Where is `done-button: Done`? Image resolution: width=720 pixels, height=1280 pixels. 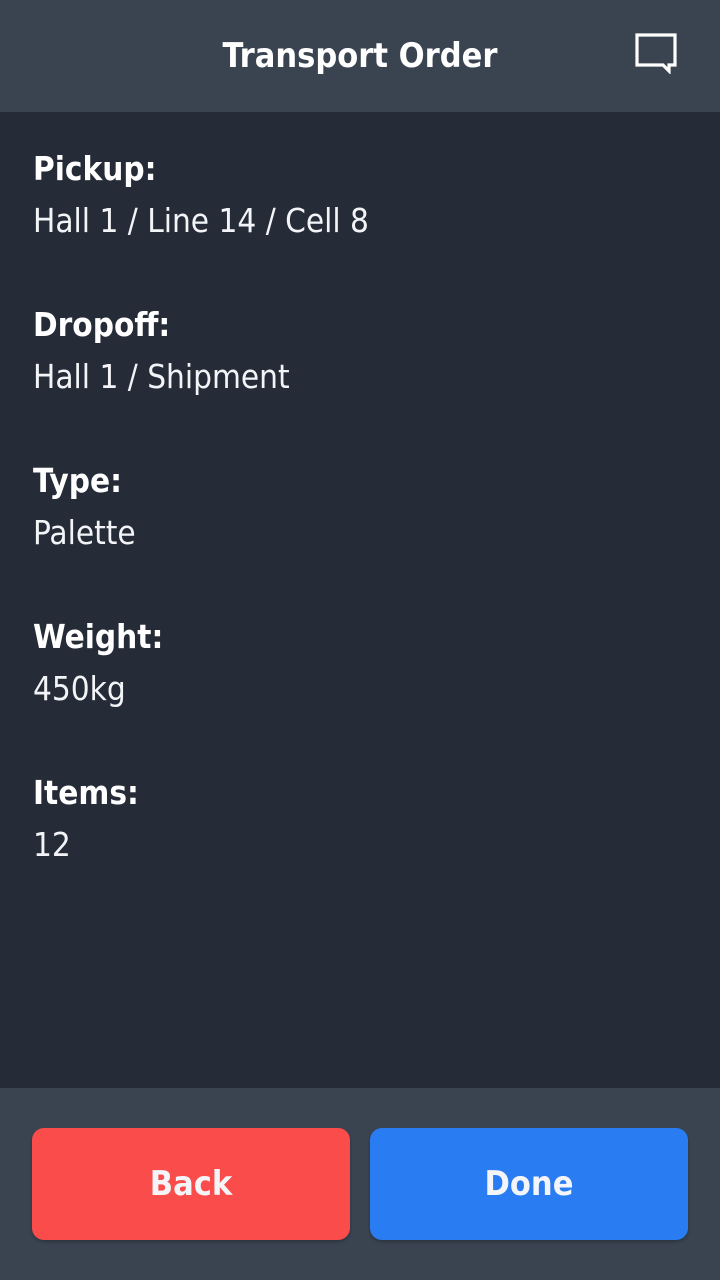
done-button: Done is located at coordinates (529, 1184).